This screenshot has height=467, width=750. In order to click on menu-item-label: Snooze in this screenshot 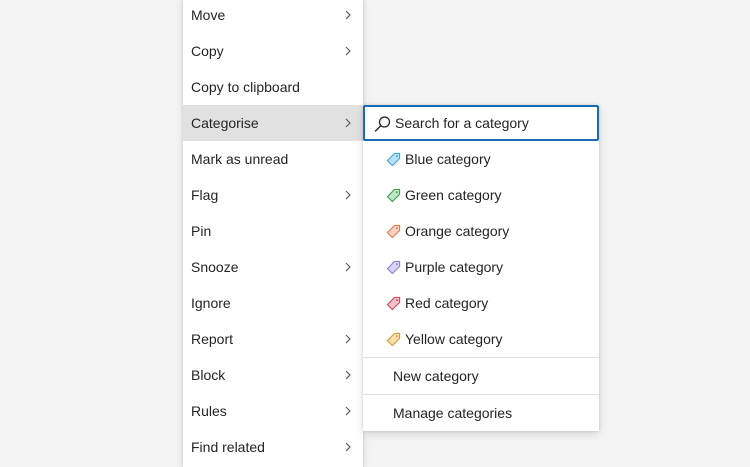, I will do `click(215, 267)`.